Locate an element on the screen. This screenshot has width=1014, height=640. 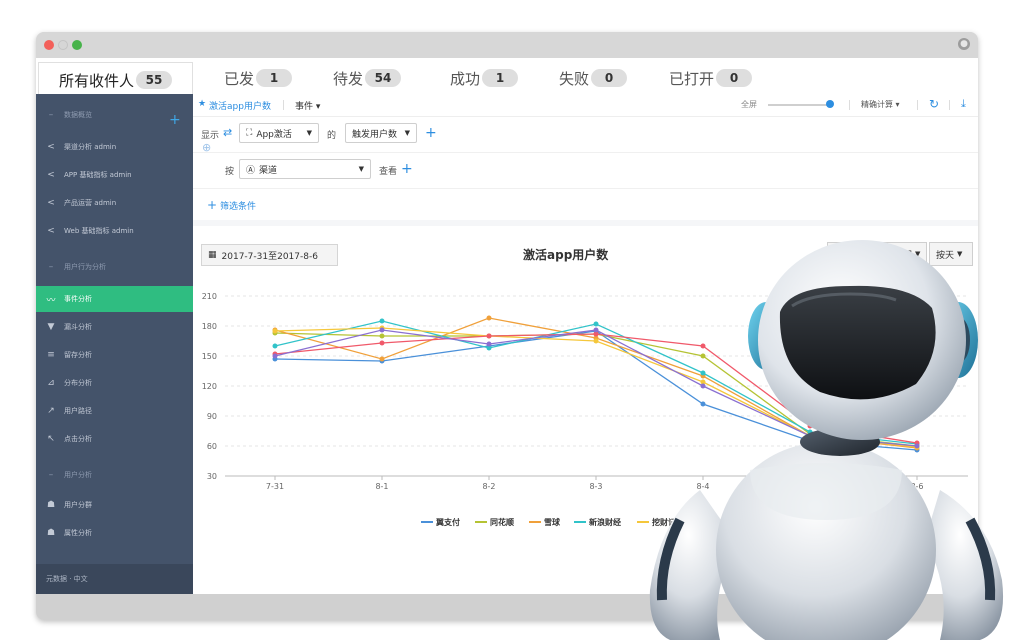
zoom-slider-handle is located at coordinates (830, 104).